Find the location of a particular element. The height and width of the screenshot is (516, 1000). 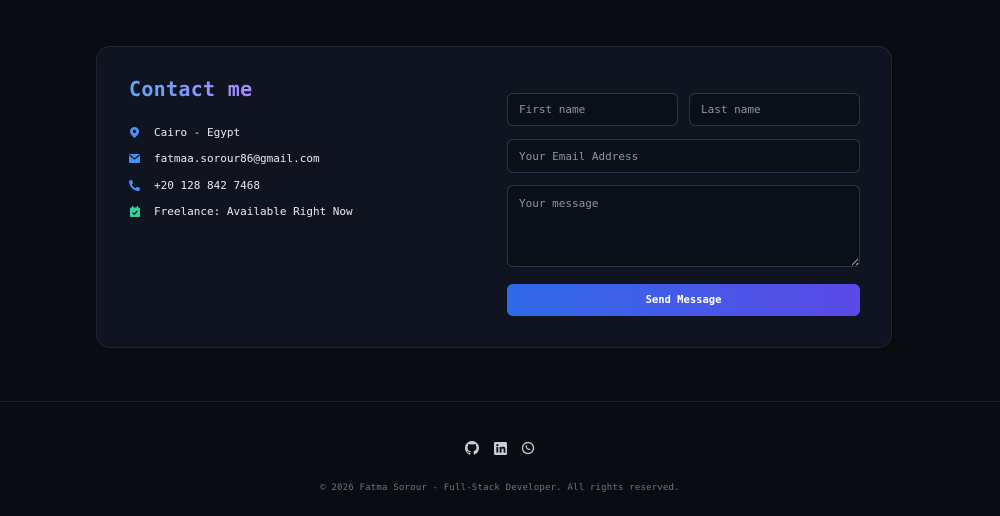

linkedin-icon is located at coordinates (500, 448).